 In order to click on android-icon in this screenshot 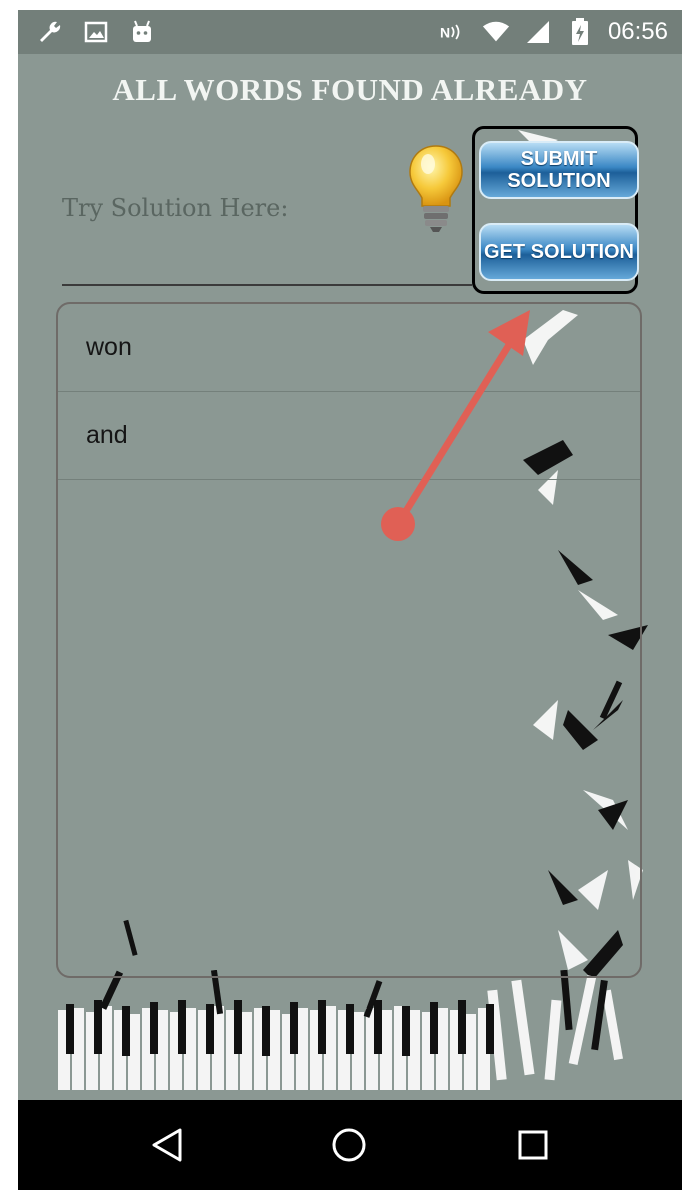, I will do `click(142, 32)`.